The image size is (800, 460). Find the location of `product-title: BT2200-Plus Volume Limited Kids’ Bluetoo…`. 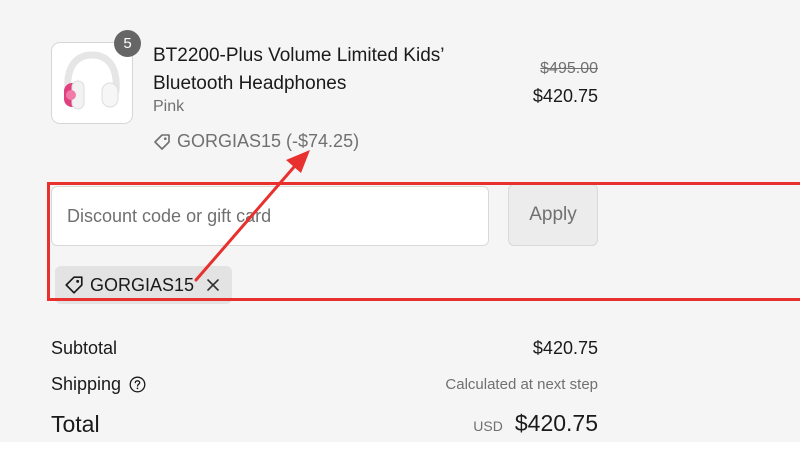

product-title: BT2200-Plus Volume Limited Kids’ Bluetoo… is located at coordinates (298, 69).